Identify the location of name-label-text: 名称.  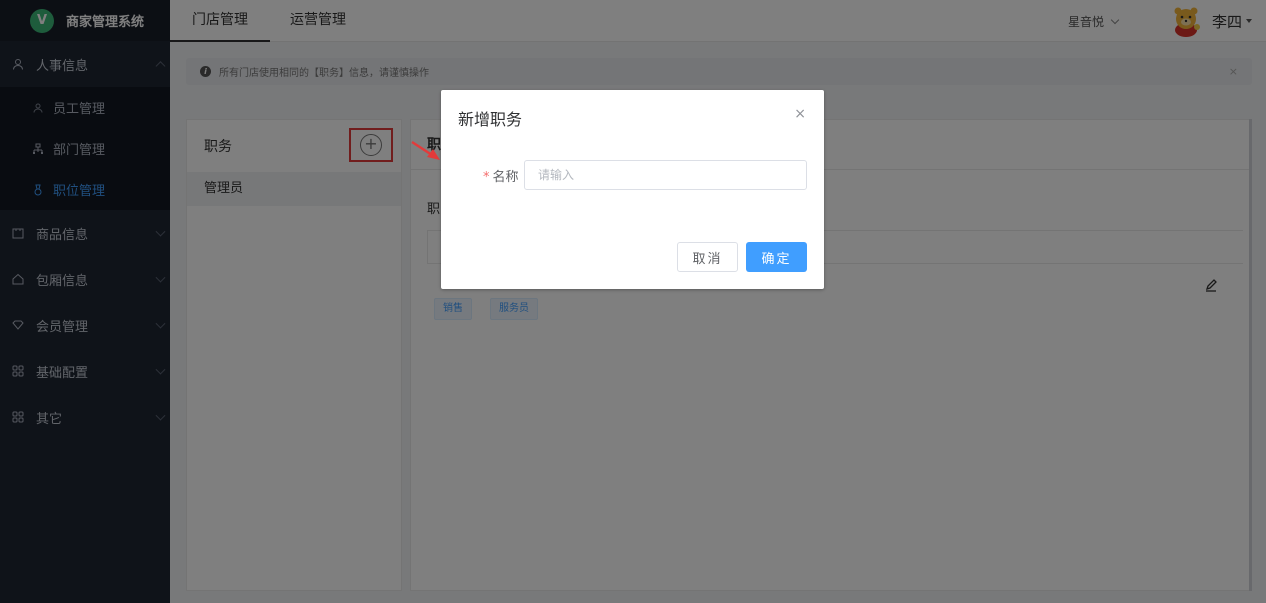
(505, 177).